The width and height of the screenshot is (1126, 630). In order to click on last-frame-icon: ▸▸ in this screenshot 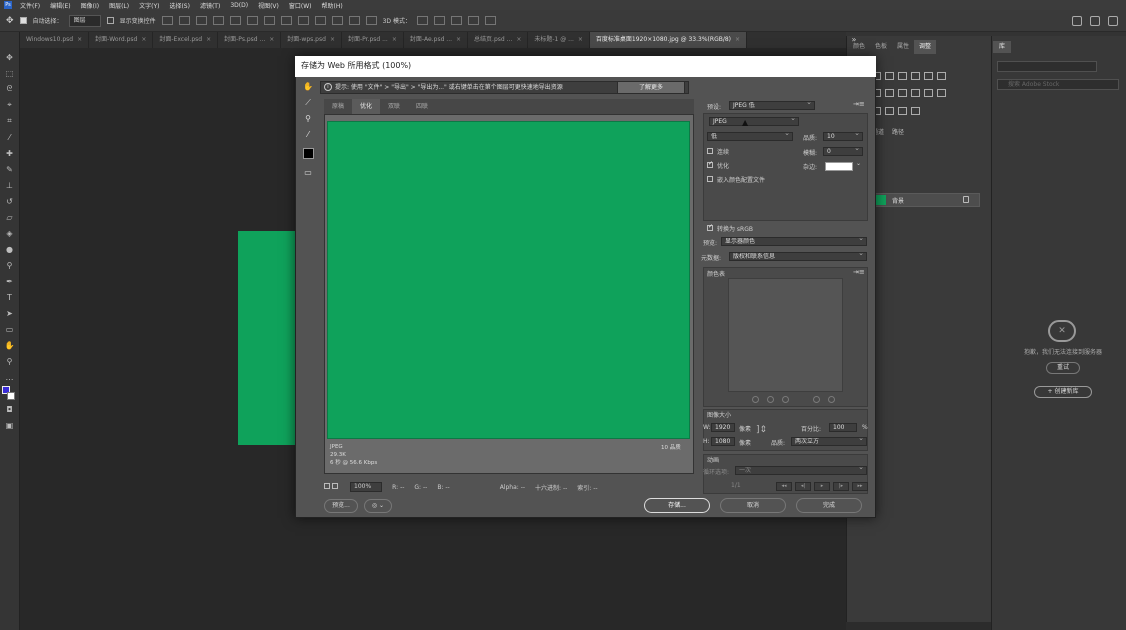, I will do `click(860, 486)`.